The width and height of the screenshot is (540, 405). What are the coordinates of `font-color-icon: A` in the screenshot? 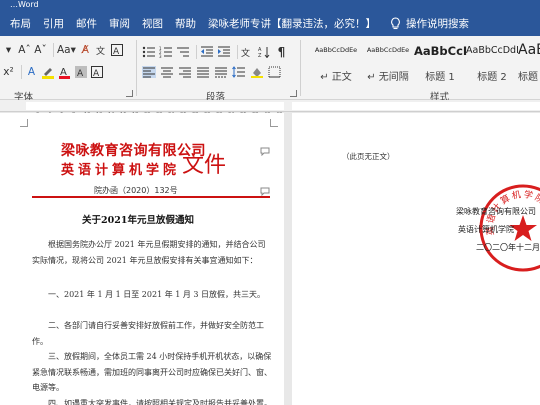 It's located at (64, 73).